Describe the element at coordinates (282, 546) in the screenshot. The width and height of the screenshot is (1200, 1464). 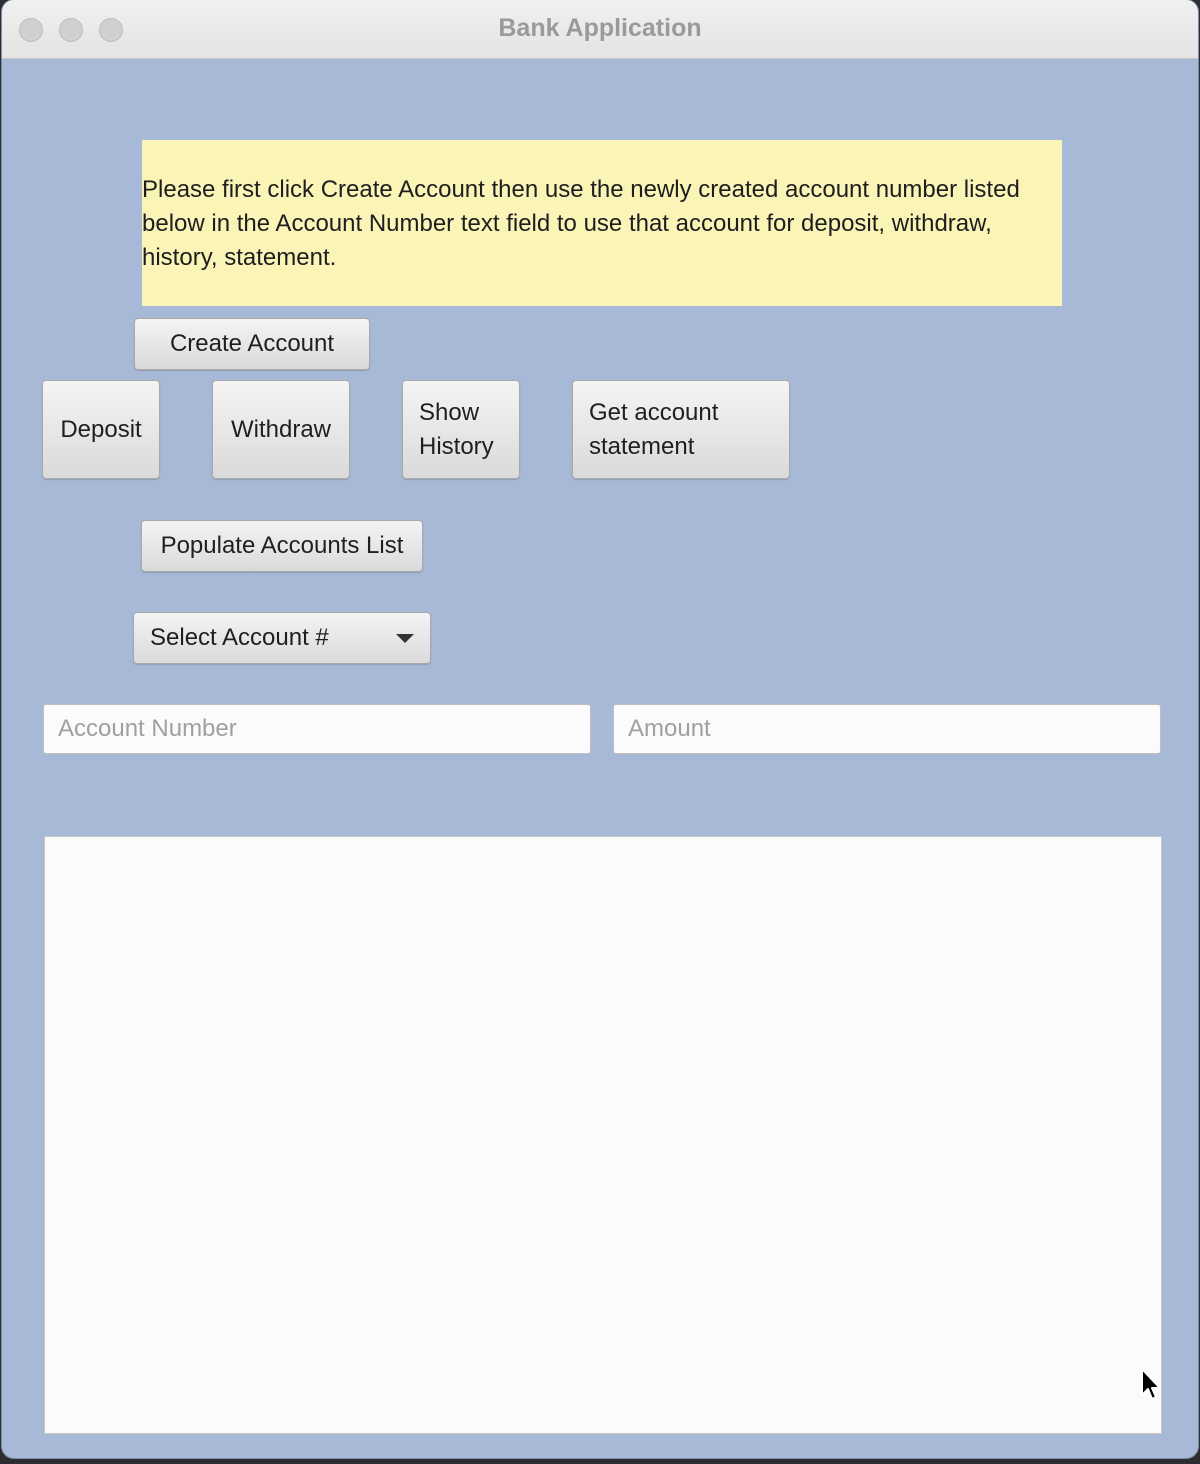
I see `populate-accounts-button: Populate Accounts List` at that location.